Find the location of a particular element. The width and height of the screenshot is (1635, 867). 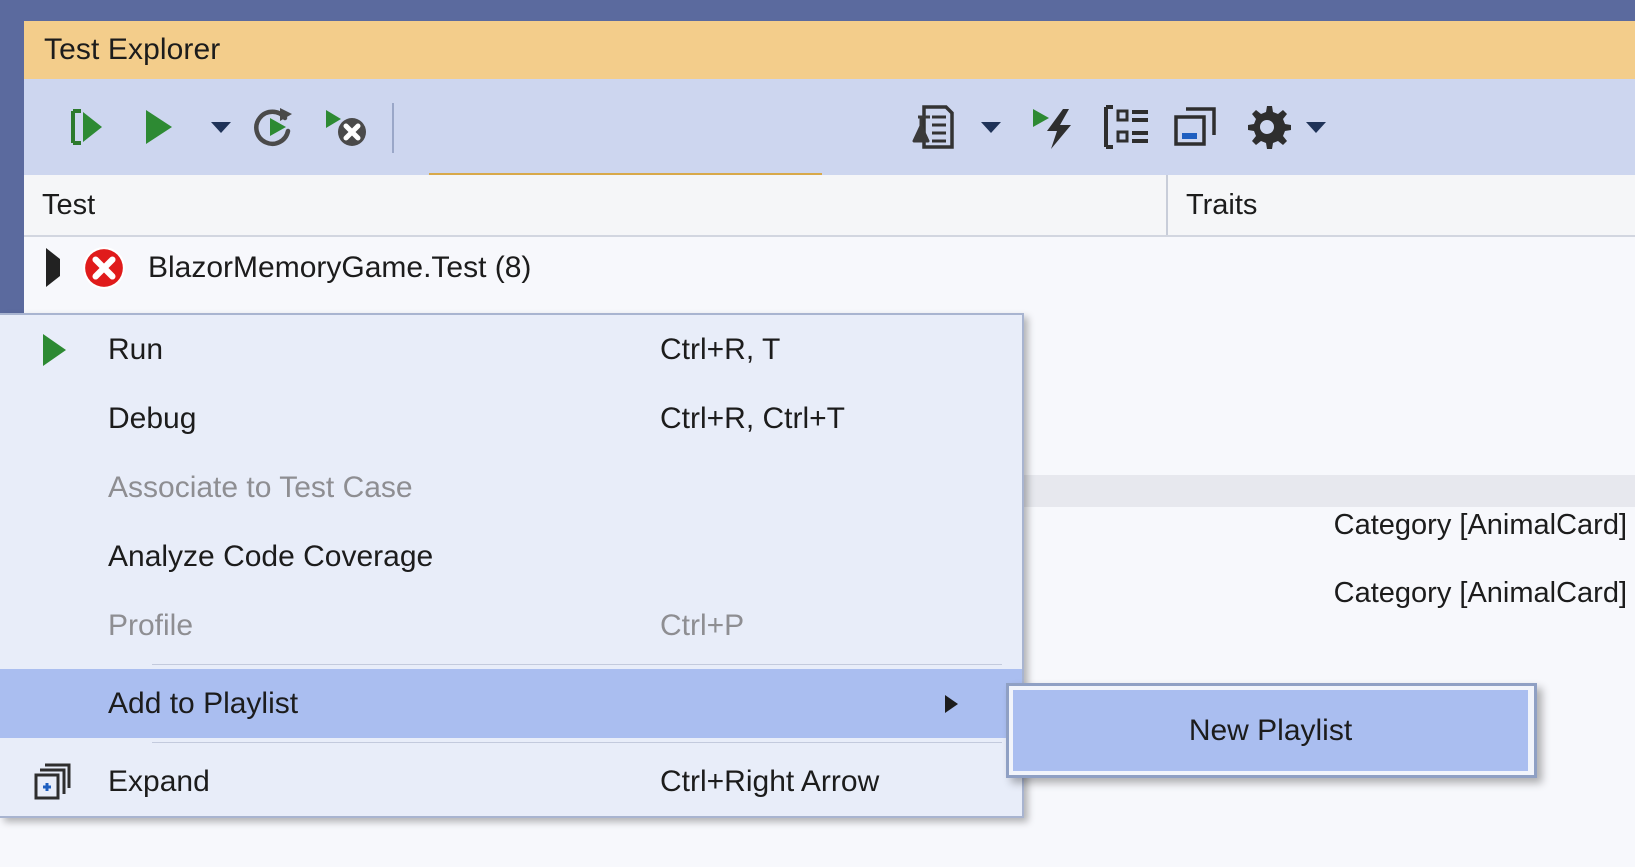

menu-item-label: Debug is located at coordinates (152, 418).